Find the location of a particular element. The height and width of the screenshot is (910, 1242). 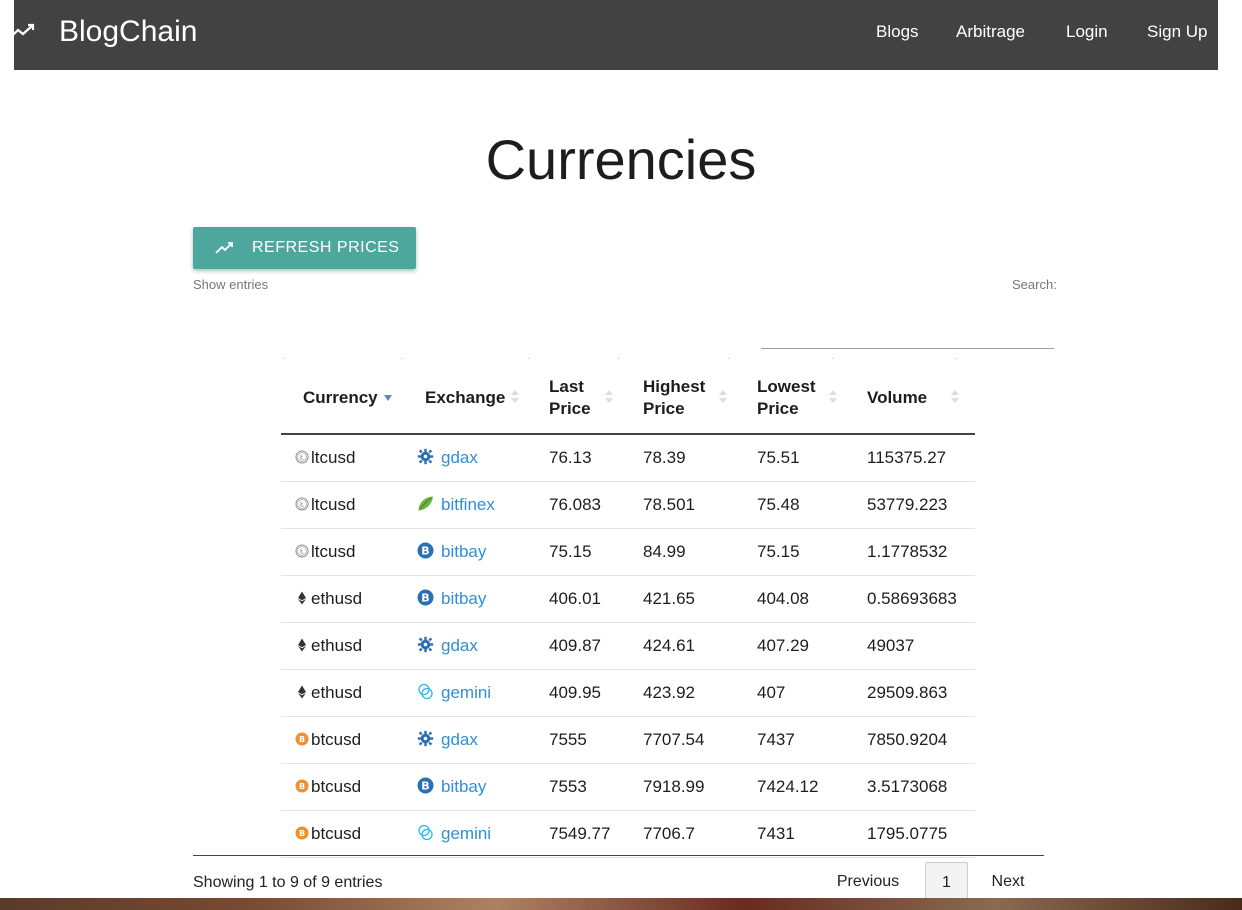

search-label: Search: is located at coordinates (1034, 284).